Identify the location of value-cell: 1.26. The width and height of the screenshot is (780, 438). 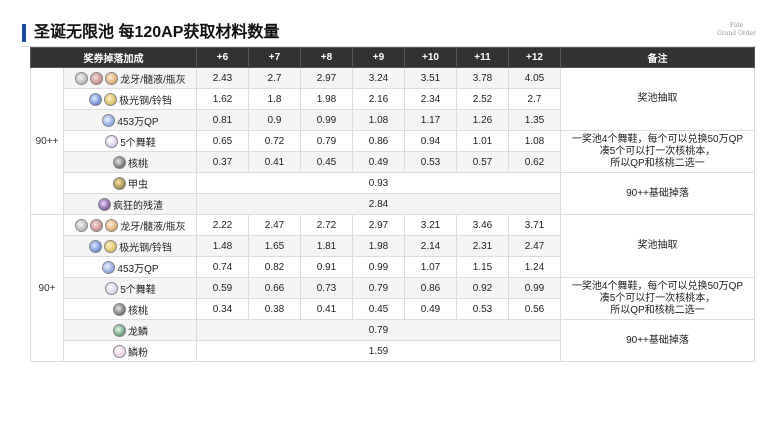
(482, 120).